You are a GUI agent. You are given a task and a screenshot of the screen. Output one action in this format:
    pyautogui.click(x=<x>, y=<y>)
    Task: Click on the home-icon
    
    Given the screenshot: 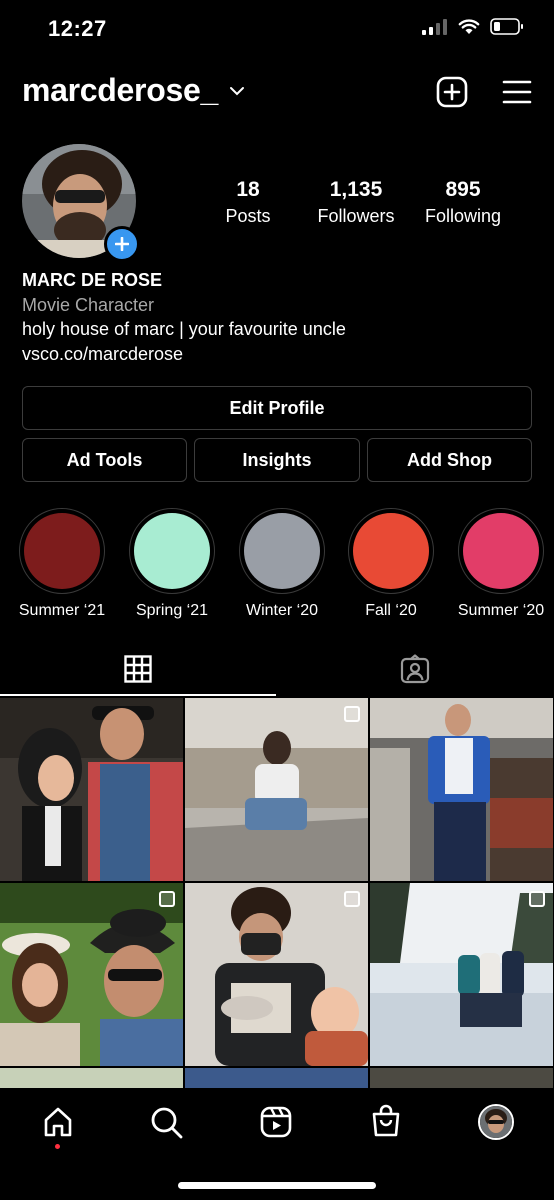 What is the action you would take?
    pyautogui.click(x=58, y=1122)
    